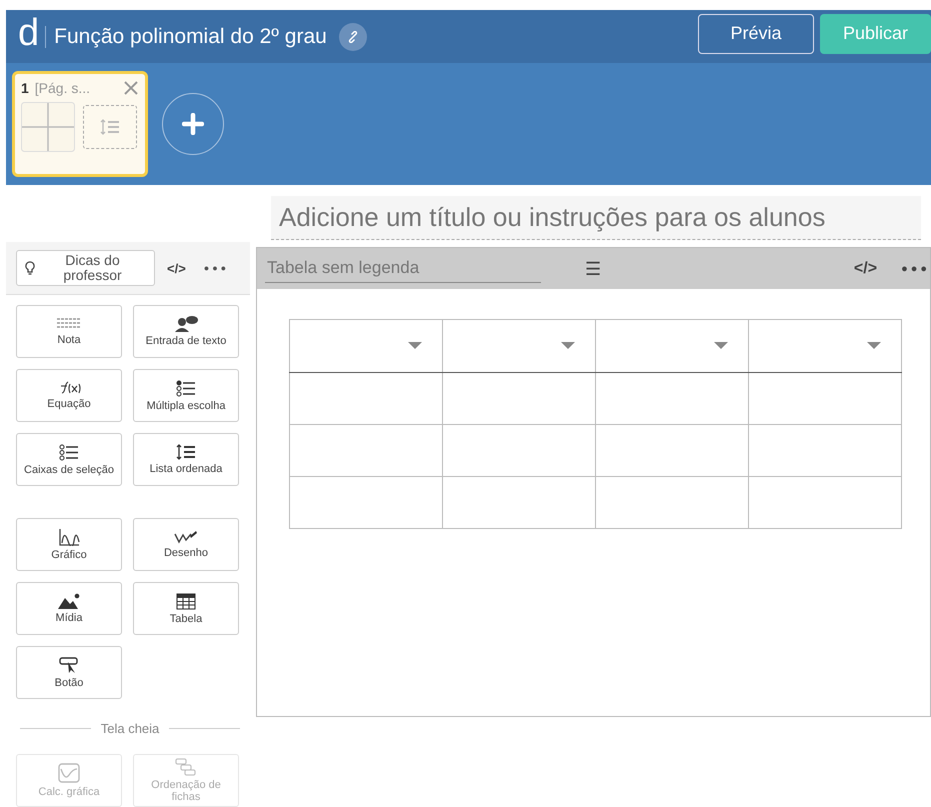  What do you see at coordinates (69, 537) in the screenshot?
I see `graph-icon` at bounding box center [69, 537].